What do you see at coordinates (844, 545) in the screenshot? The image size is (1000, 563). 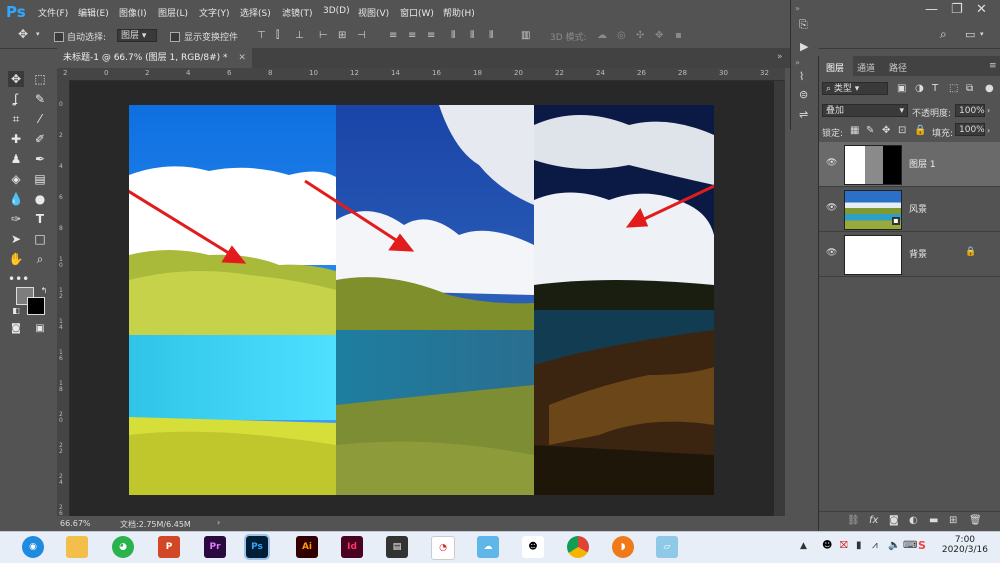 I see `tray-app-icon: ⛝` at bounding box center [844, 545].